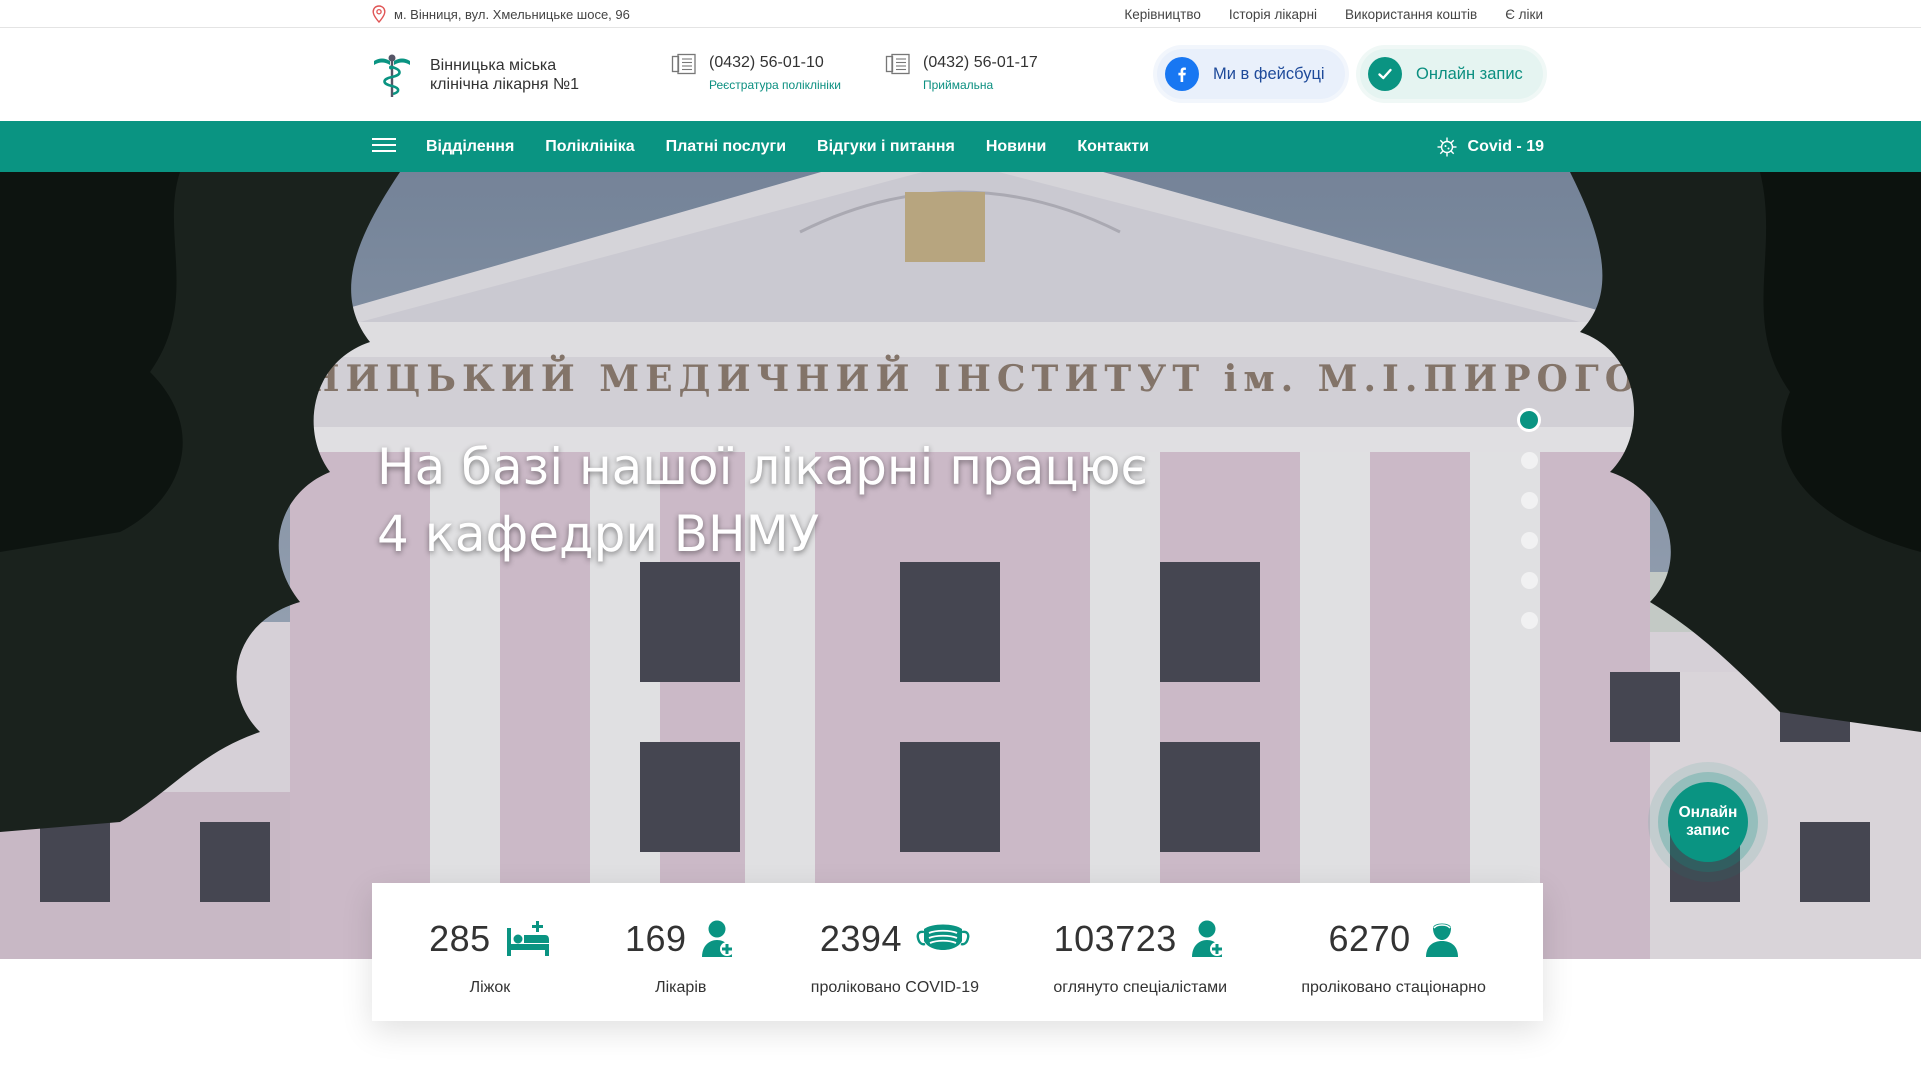 The image size is (1921, 1082). What do you see at coordinates (527, 938) in the screenshot?
I see `bed-icon` at bounding box center [527, 938].